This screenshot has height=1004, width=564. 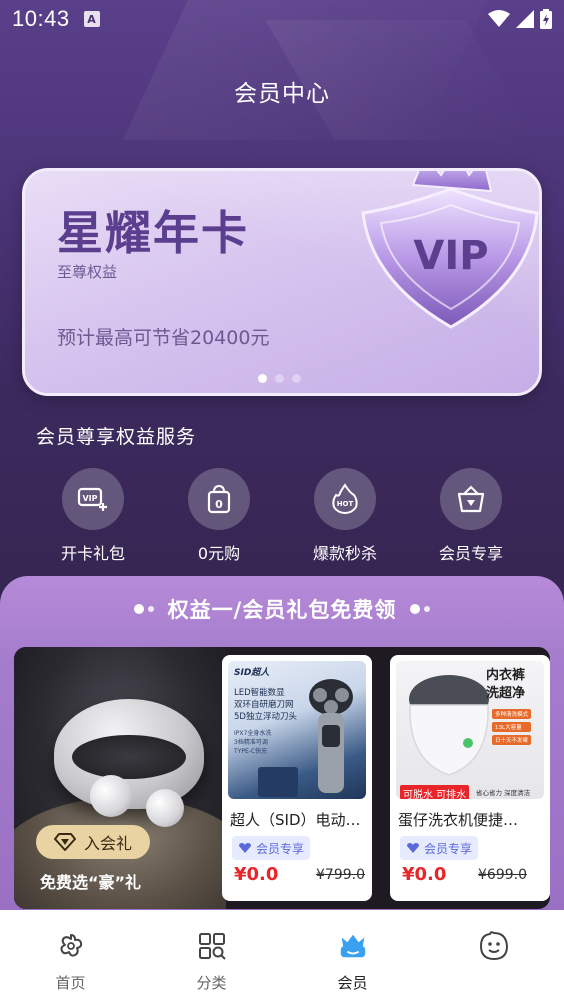 I want to click on svg-text: VIP, so click(x=89, y=498).